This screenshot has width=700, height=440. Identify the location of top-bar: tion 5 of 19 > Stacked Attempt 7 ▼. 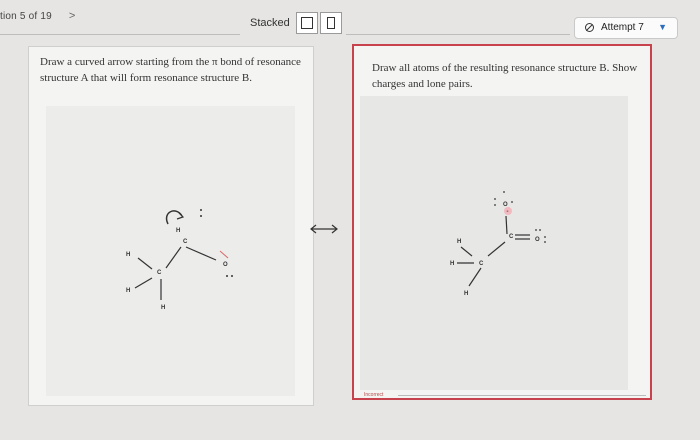
(350, 20).